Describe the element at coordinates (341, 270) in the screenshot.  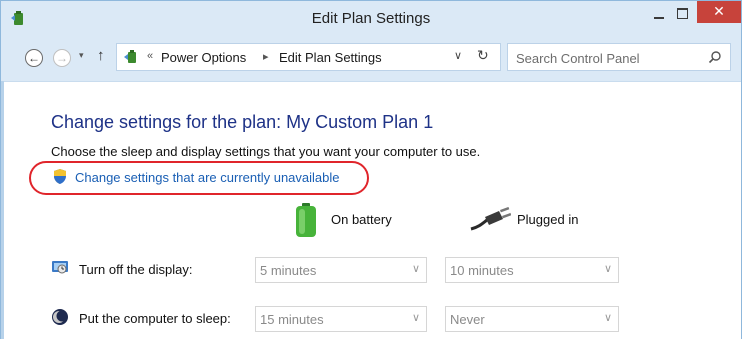
I see `display-on-battery-select: 5 minutes ∨` at that location.